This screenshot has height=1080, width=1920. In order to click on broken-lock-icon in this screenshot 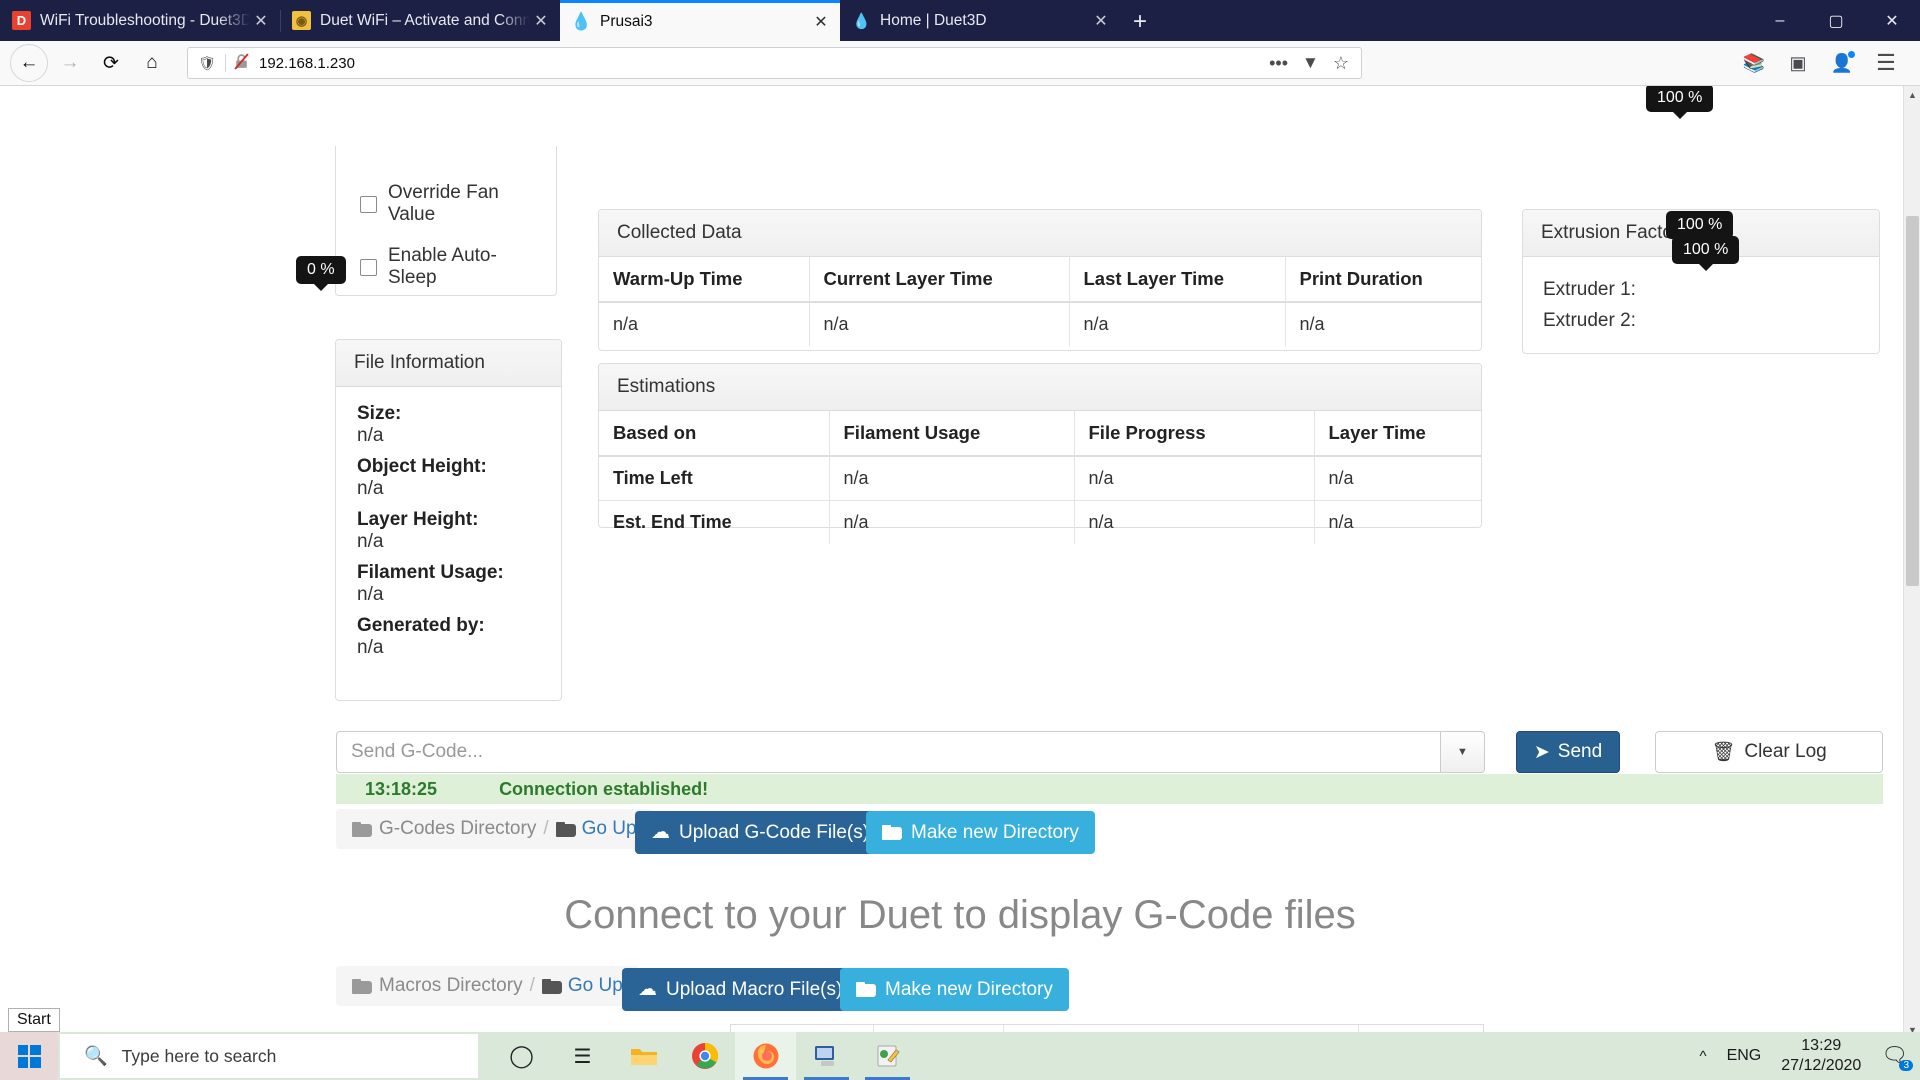, I will do `click(241, 63)`.